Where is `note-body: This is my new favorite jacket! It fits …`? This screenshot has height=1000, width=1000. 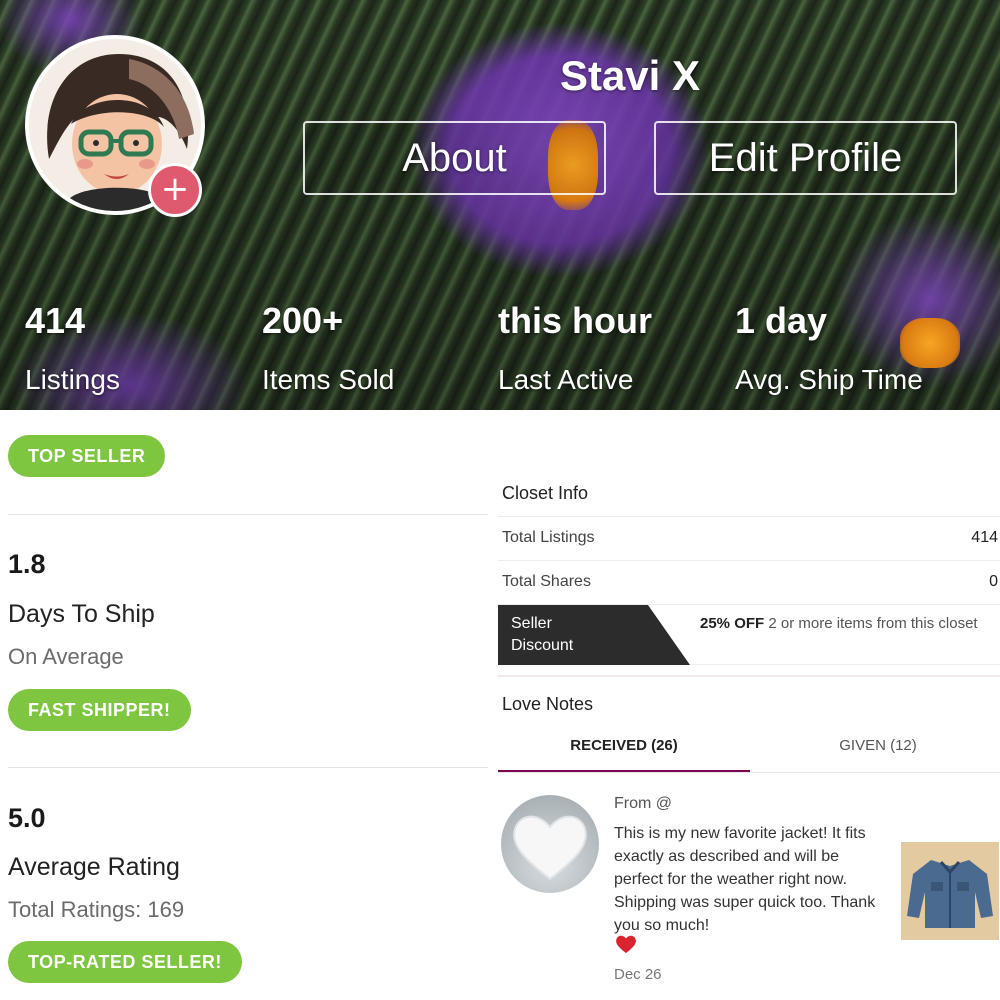 note-body: This is my new favorite jacket! It fits … is located at coordinates (745, 879).